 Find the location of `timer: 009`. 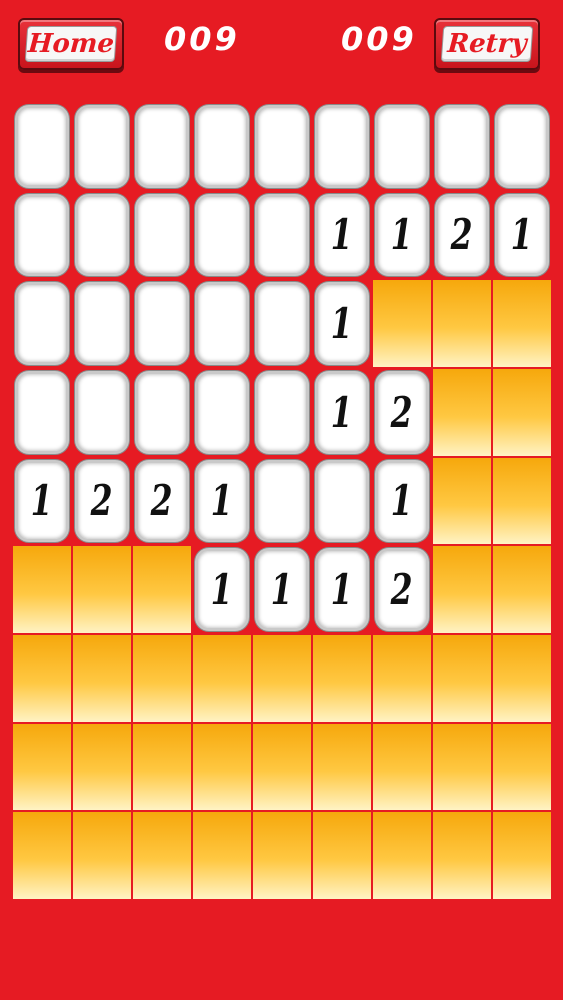

timer: 009 is located at coordinates (379, 39).